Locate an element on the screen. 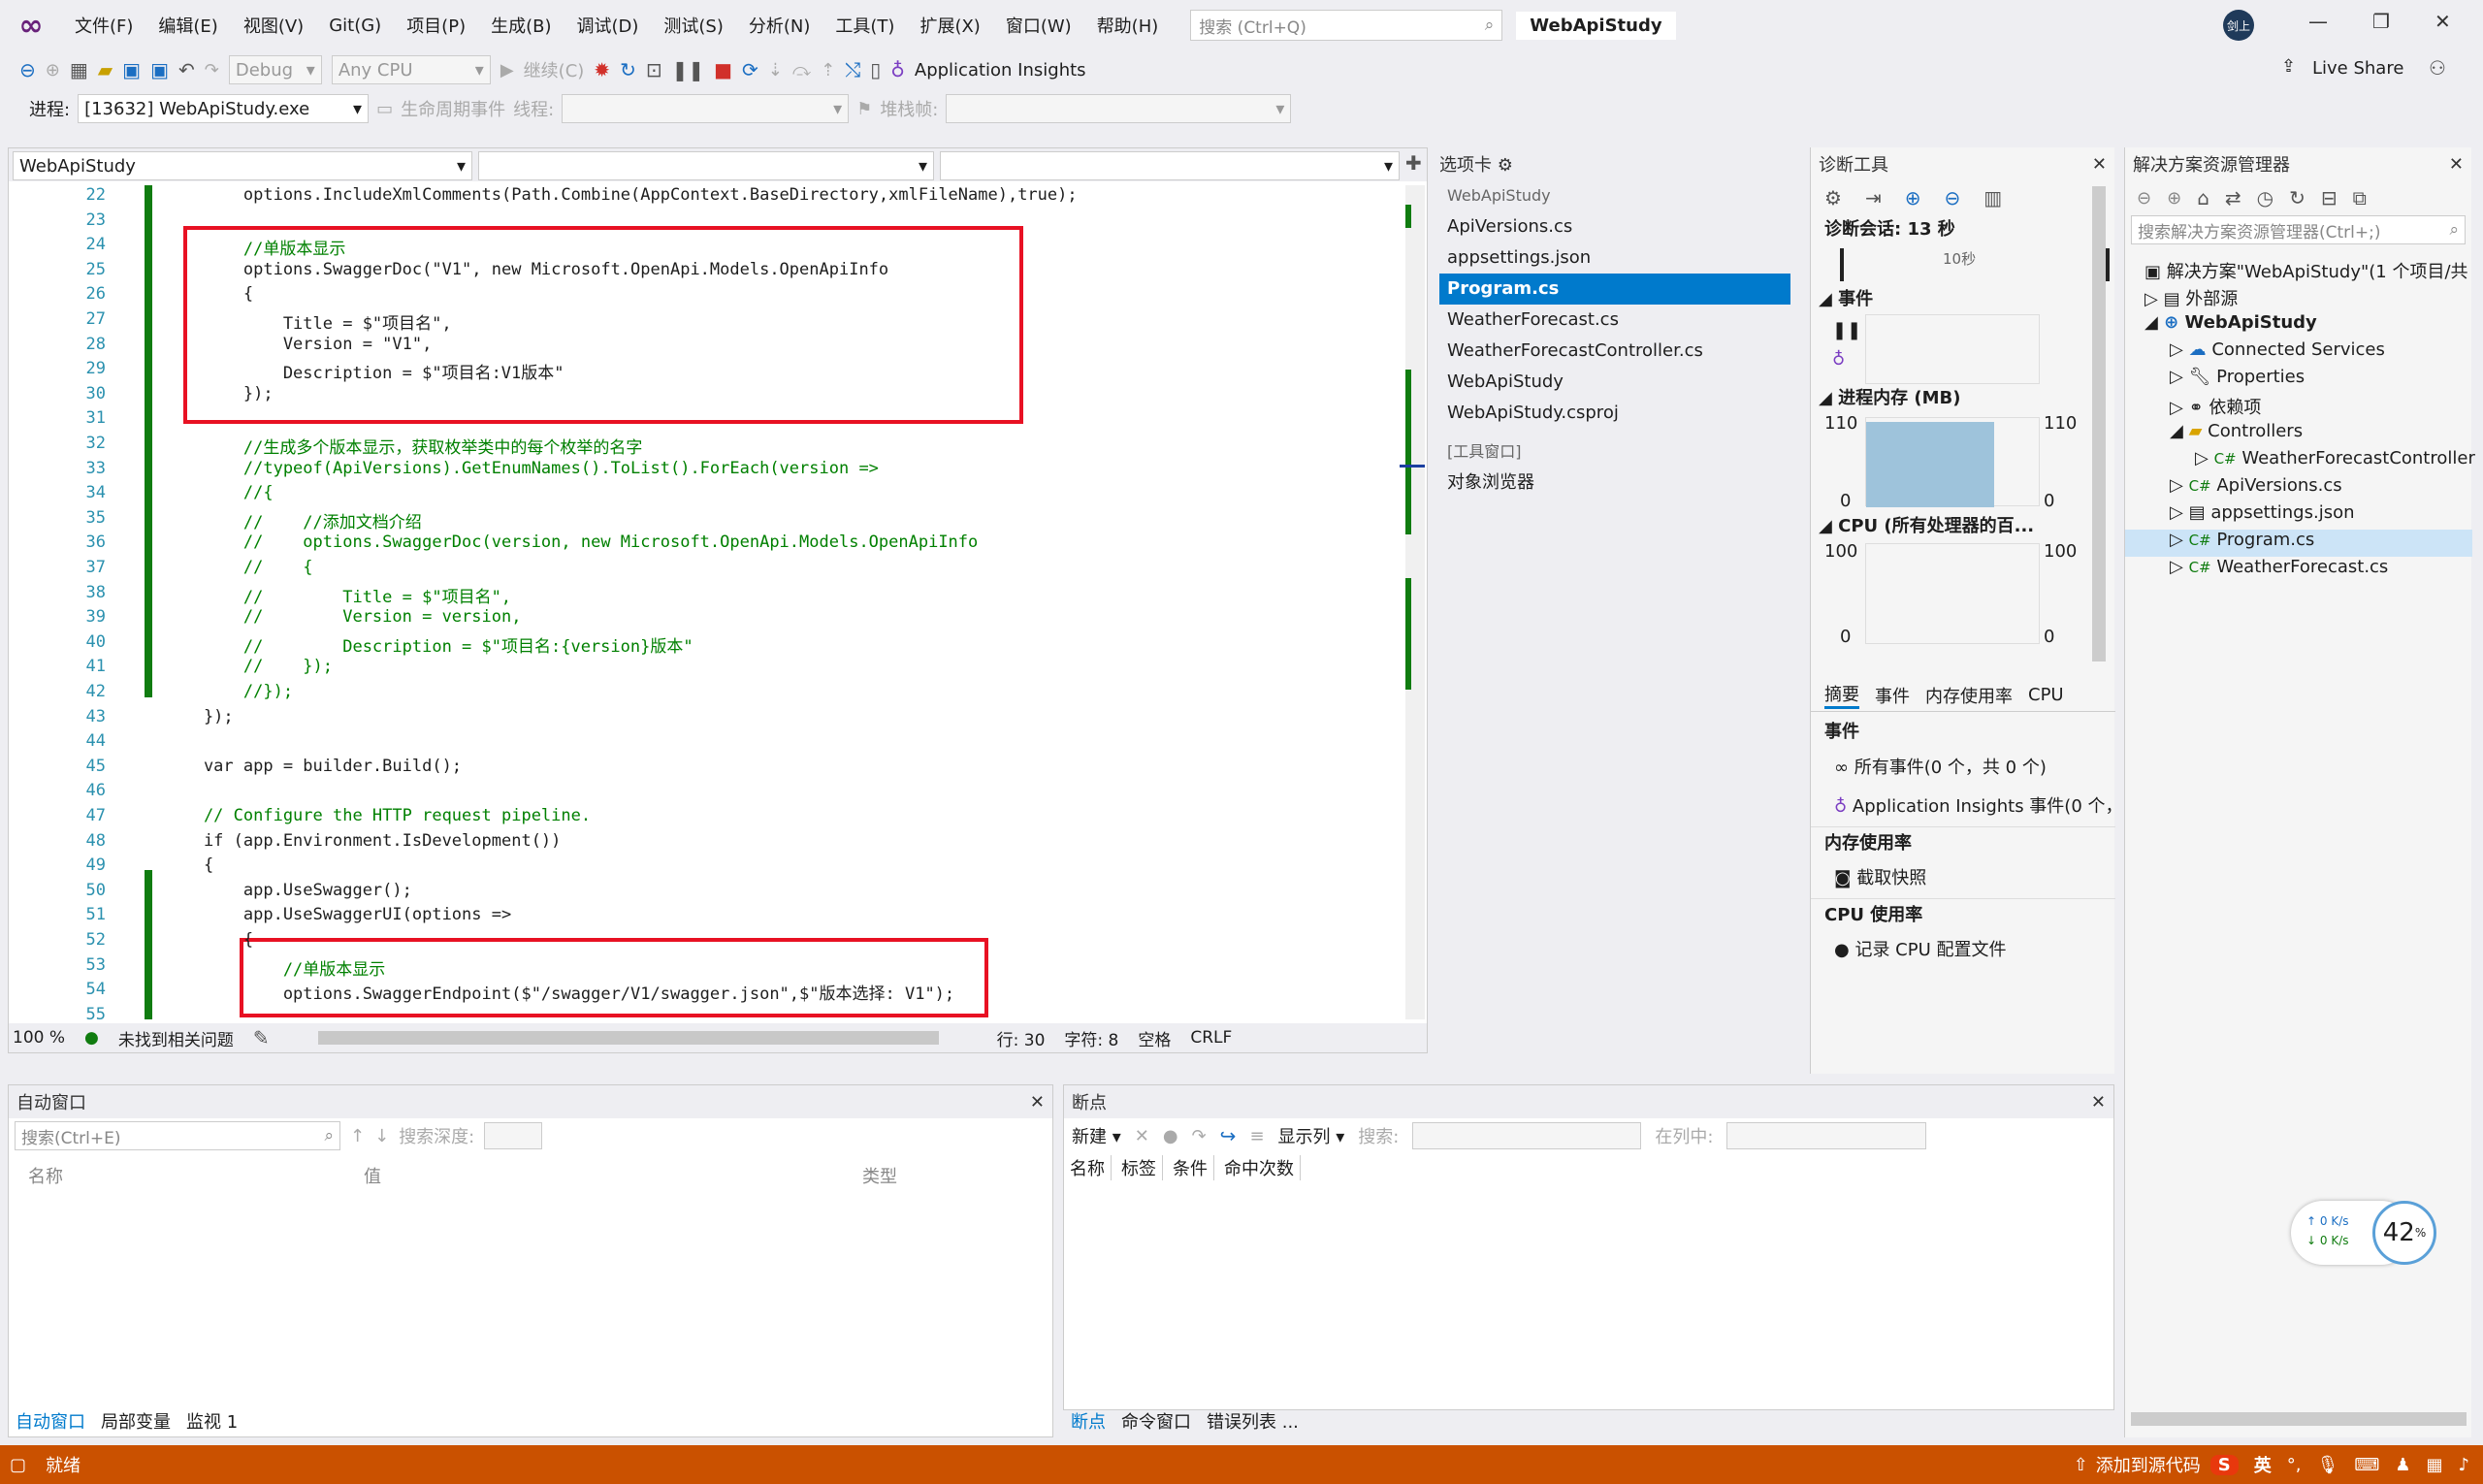 The width and height of the screenshot is (2483, 1484). export-icon: ⇥ is located at coordinates (1874, 198).